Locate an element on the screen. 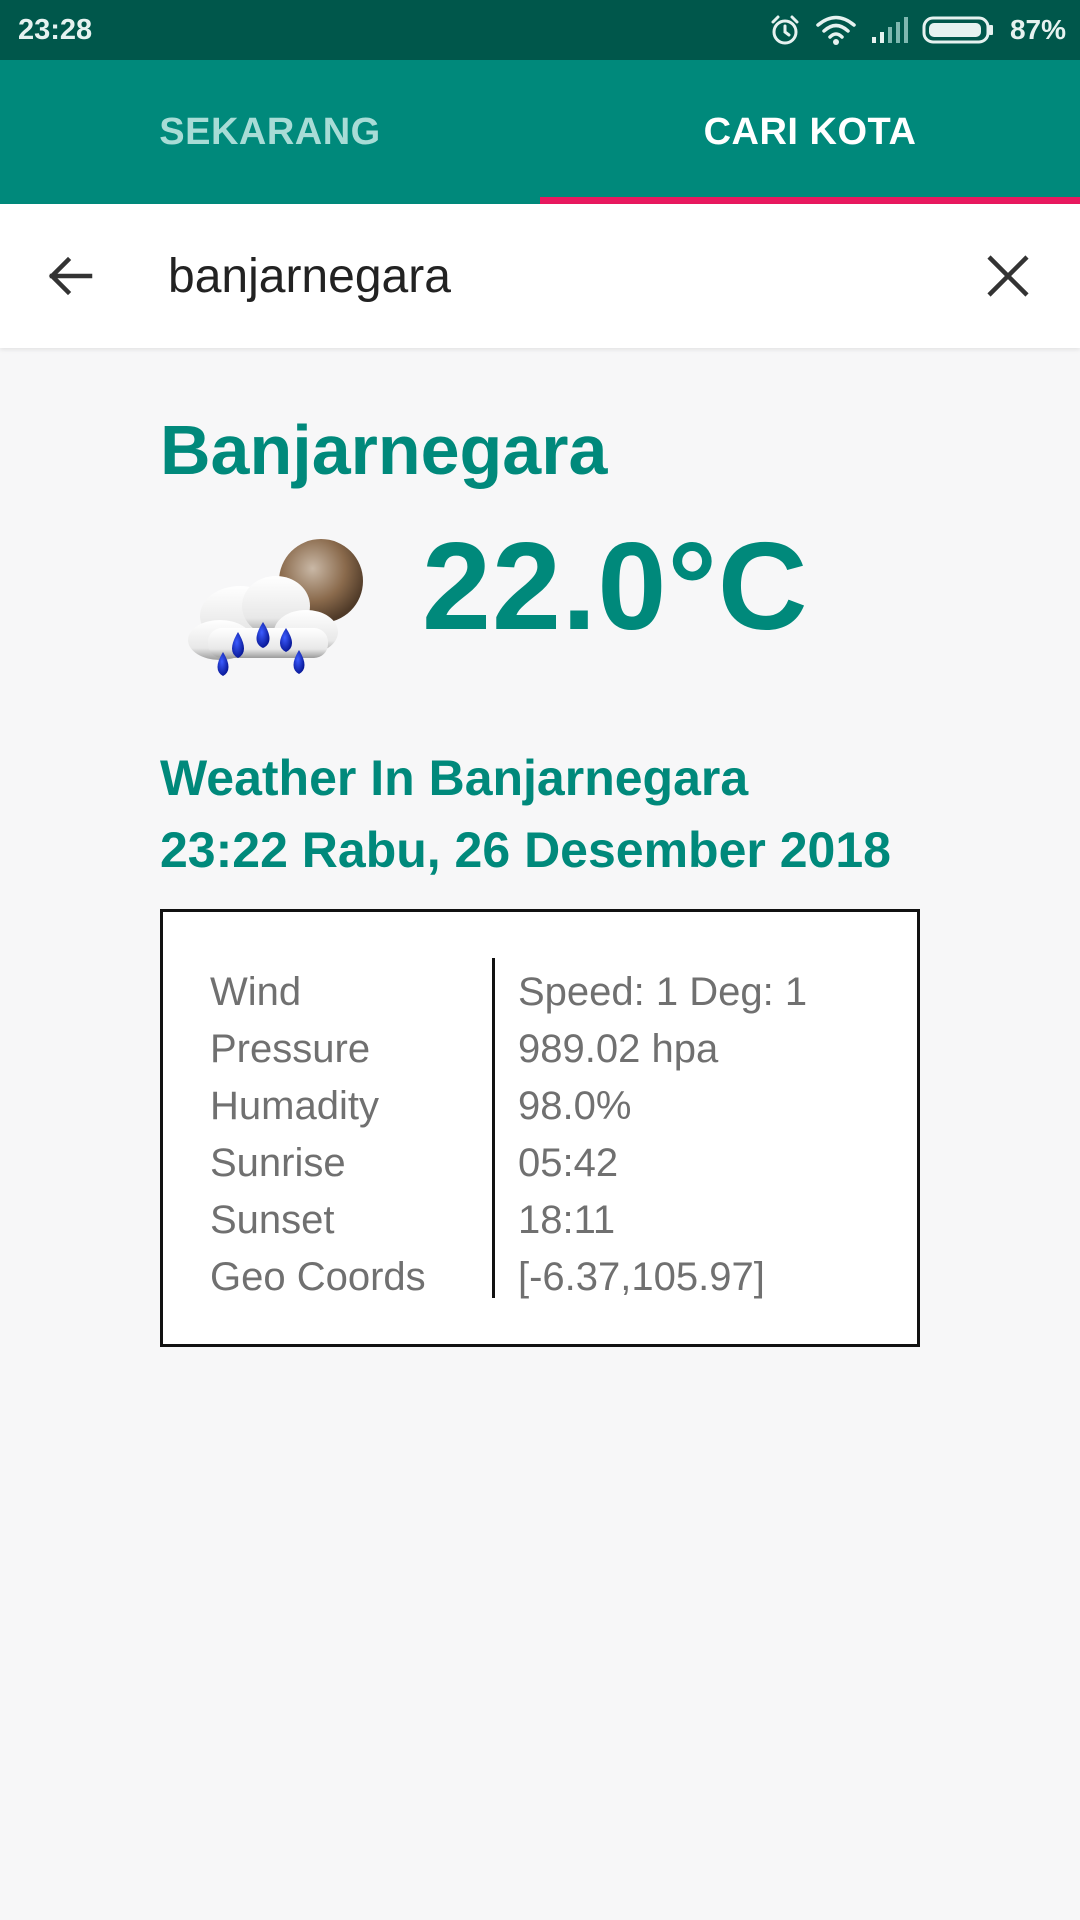 The height and width of the screenshot is (1920, 1080). battery-percent: 87% is located at coordinates (1037, 29).